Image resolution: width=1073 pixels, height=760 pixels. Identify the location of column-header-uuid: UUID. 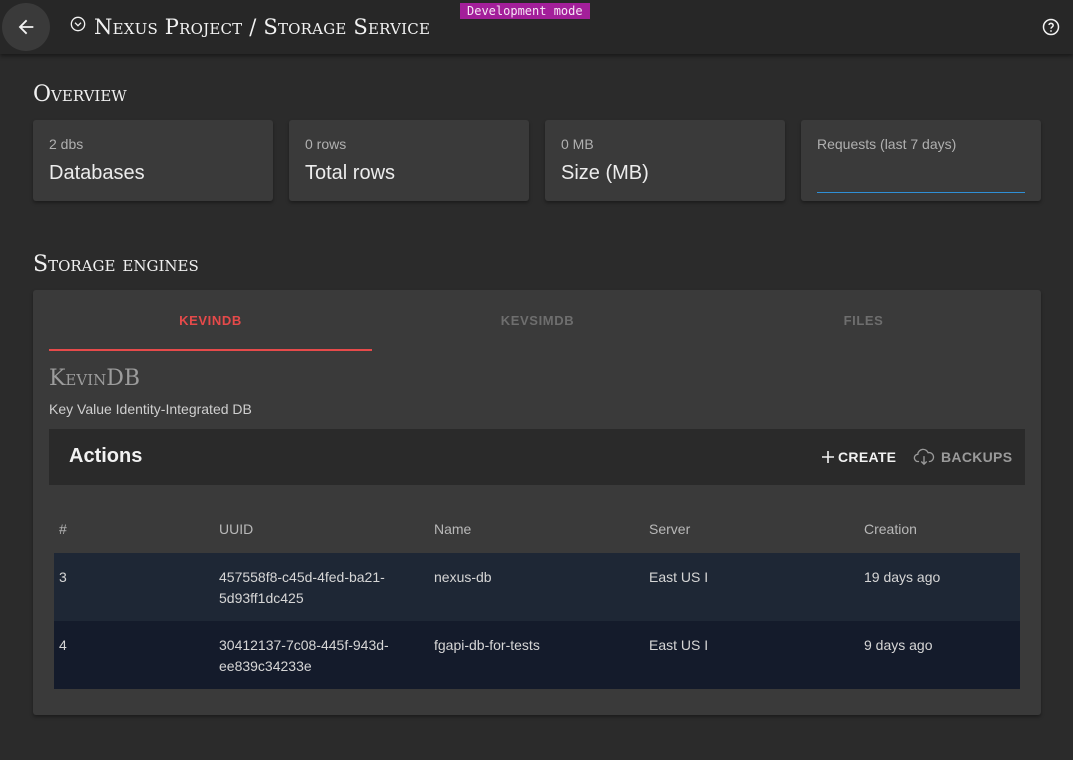
(314, 529).